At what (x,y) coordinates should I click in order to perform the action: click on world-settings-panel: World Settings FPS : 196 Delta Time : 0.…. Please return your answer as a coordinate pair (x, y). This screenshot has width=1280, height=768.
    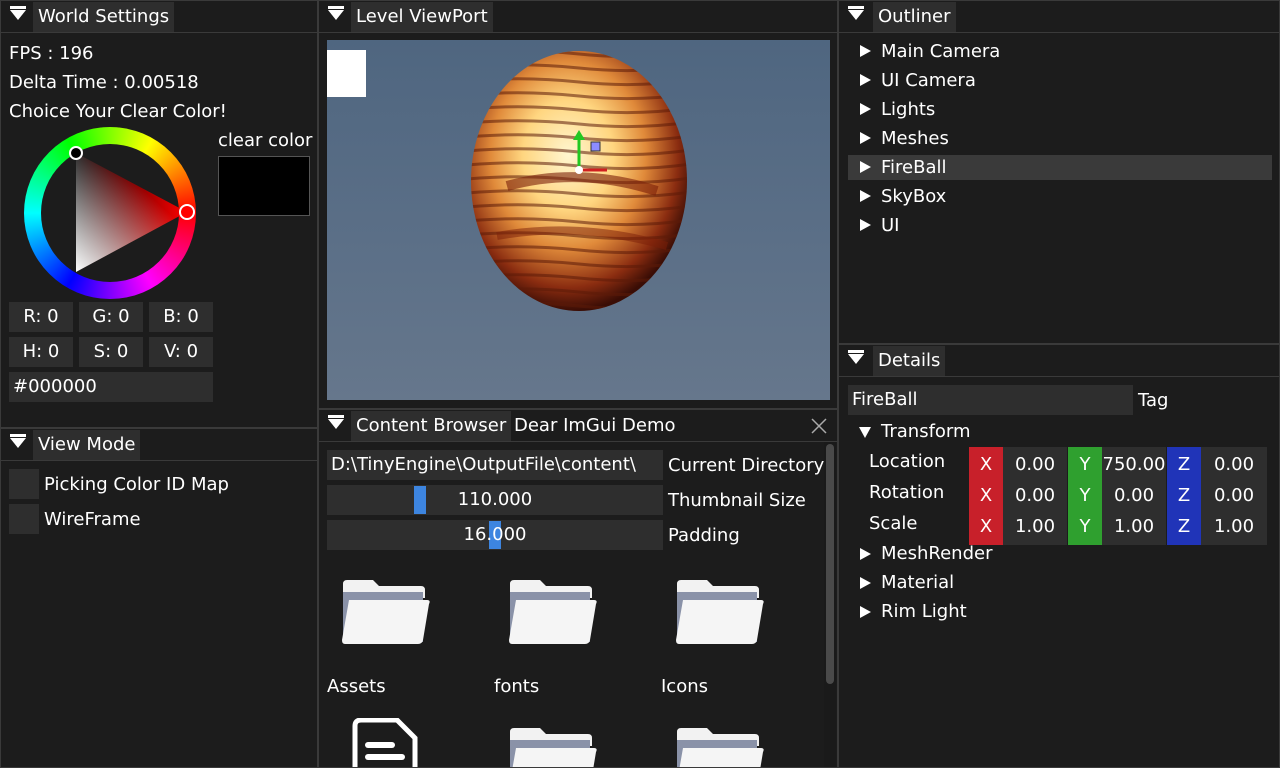
    Looking at the image, I should click on (159, 214).